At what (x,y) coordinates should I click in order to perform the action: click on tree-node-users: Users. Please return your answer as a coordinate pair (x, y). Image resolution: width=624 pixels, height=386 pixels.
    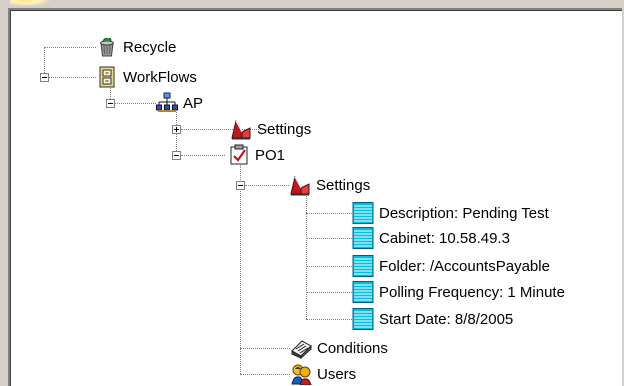
    Looking at the image, I should click on (323, 374).